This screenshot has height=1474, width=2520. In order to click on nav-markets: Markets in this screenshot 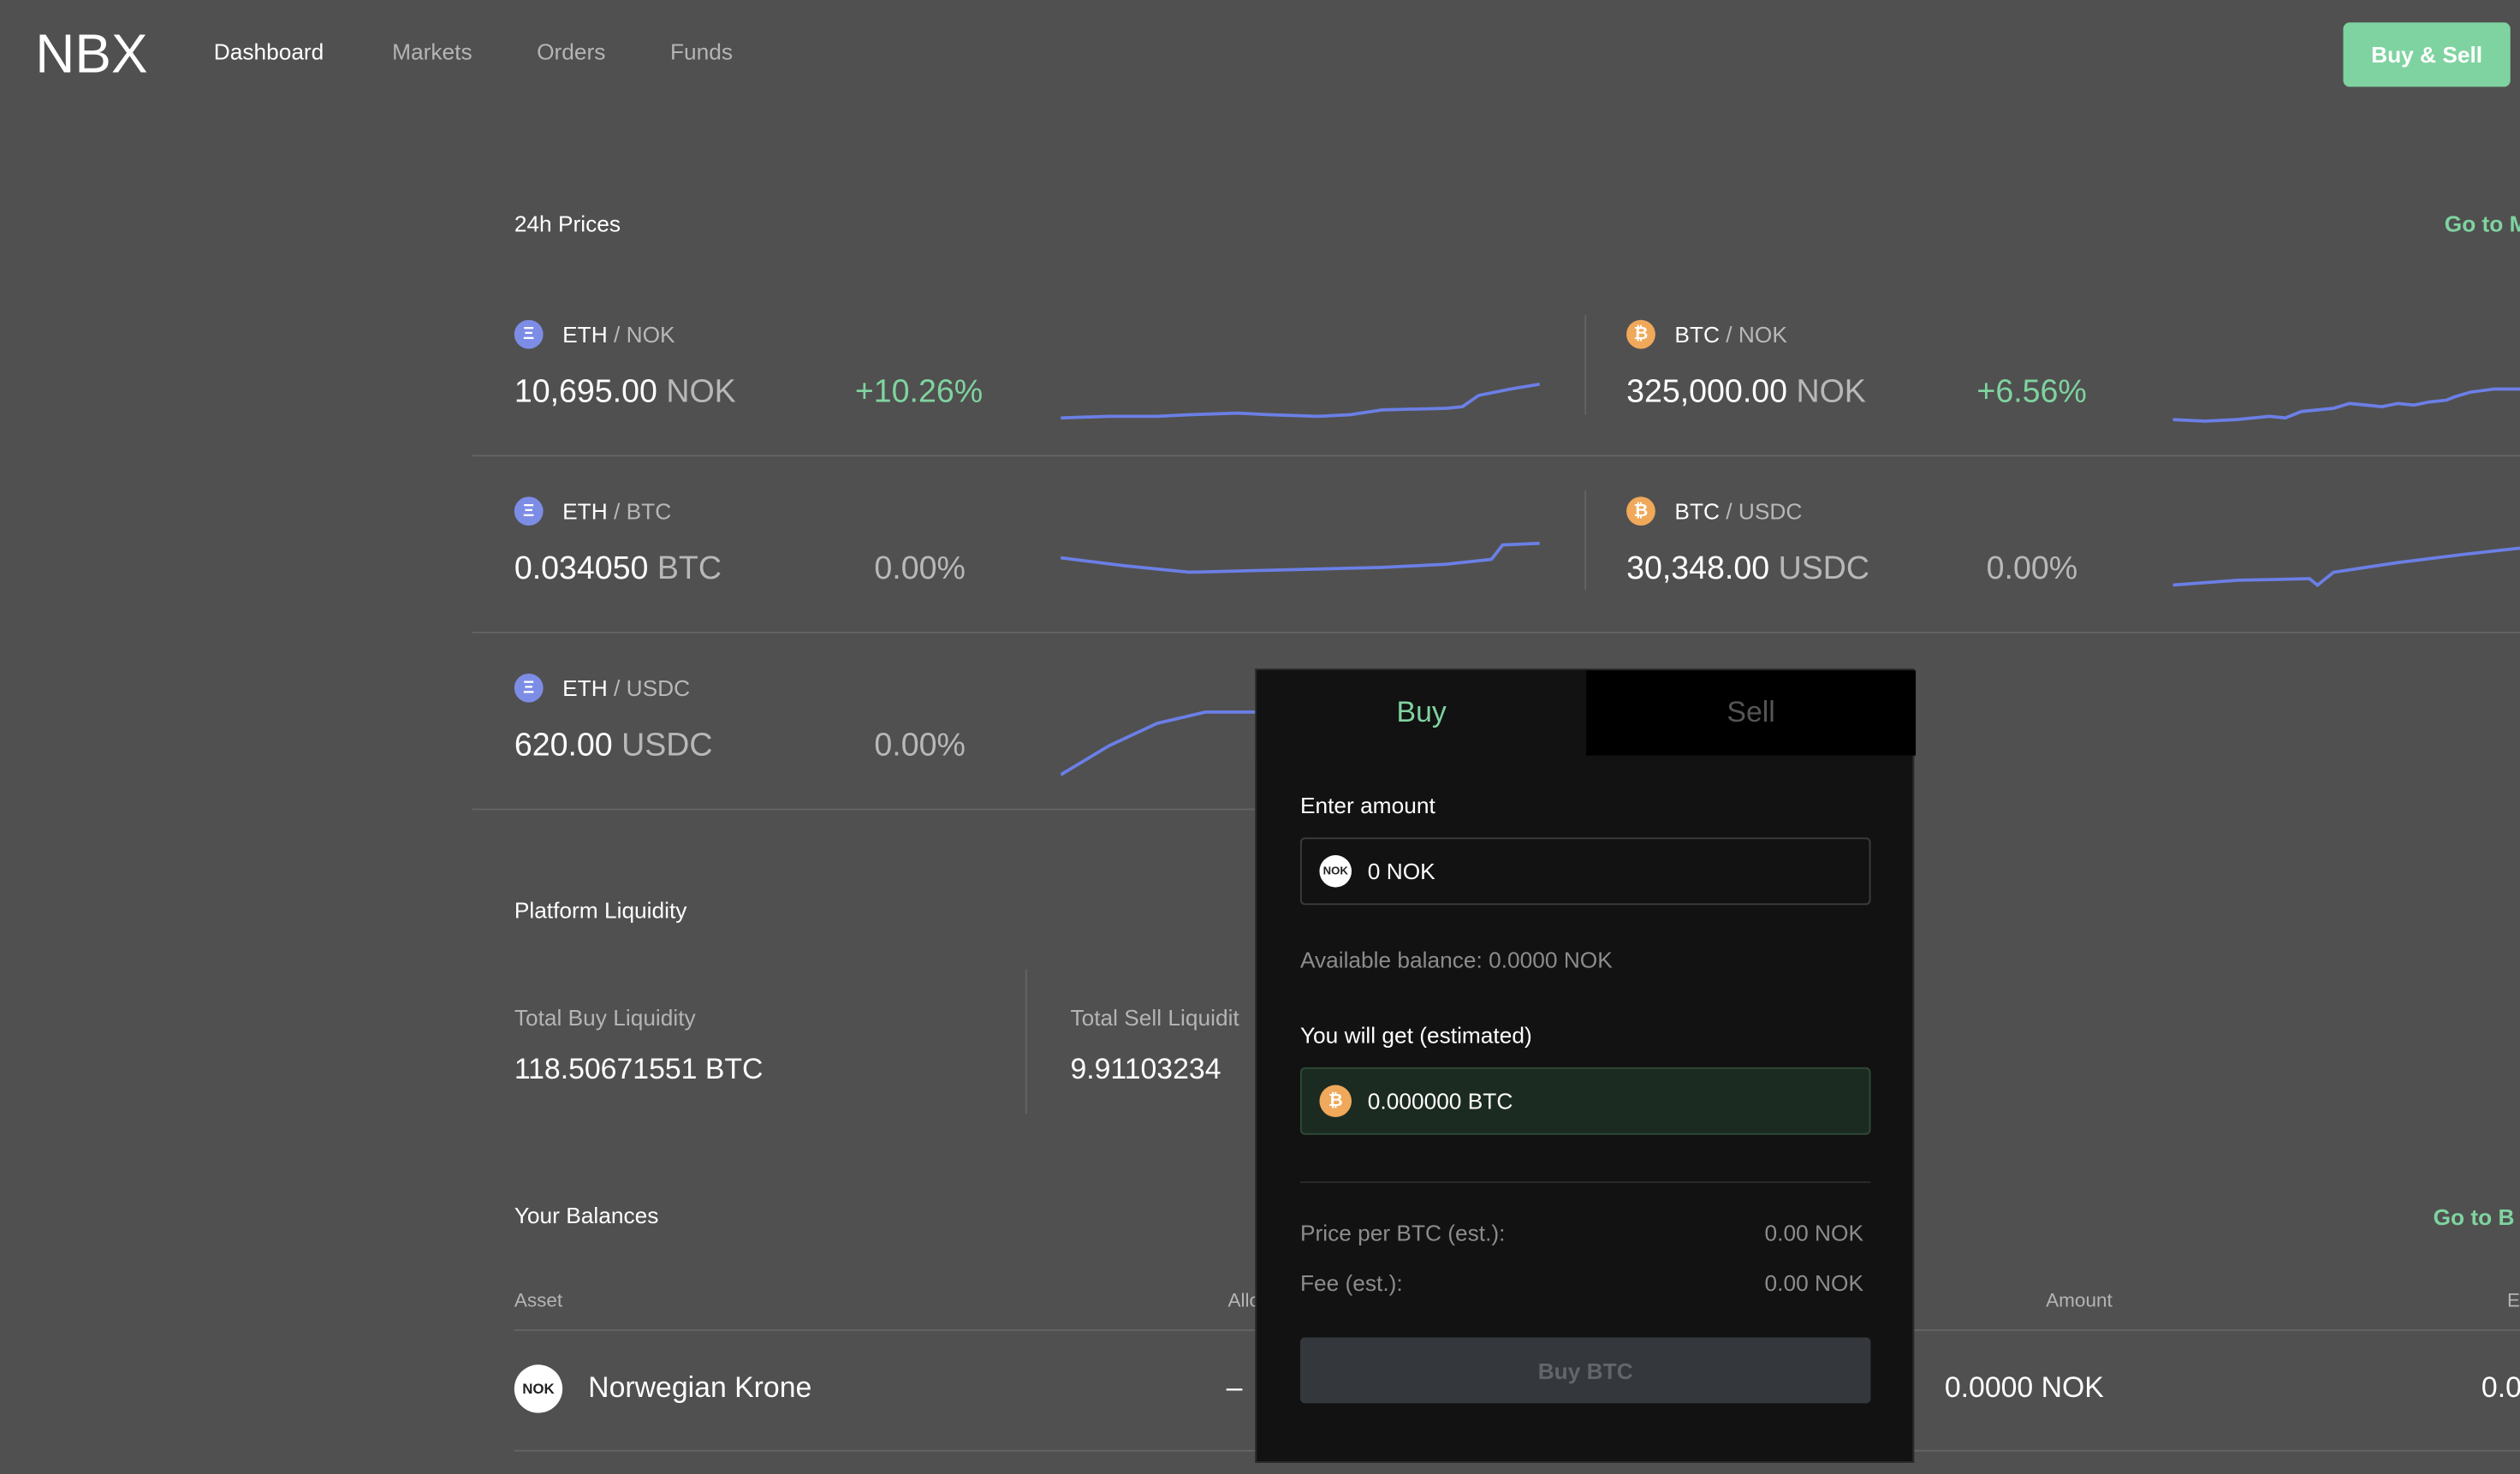, I will do `click(432, 51)`.